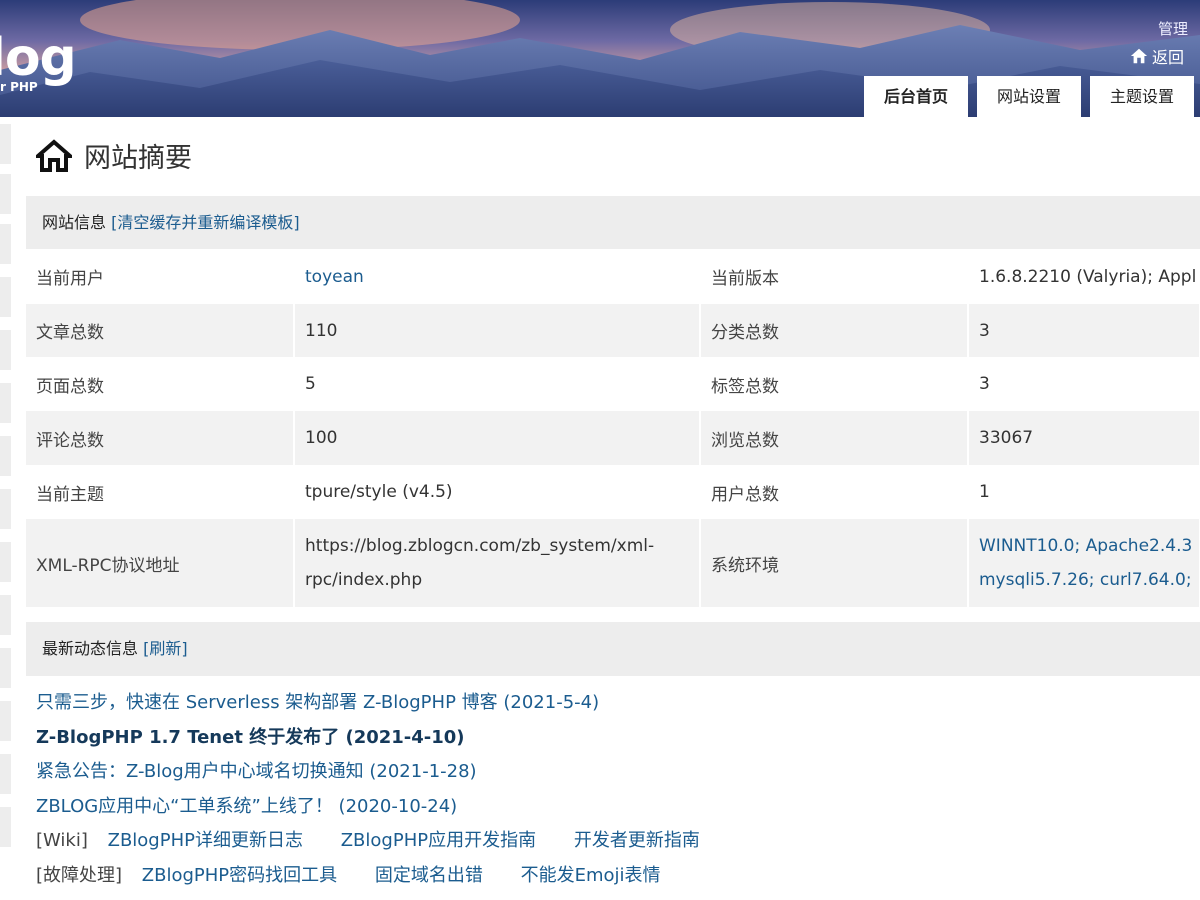  What do you see at coordinates (364, 580) in the screenshot?
I see `xmlrpc-url-line2: rpc/index.php` at bounding box center [364, 580].